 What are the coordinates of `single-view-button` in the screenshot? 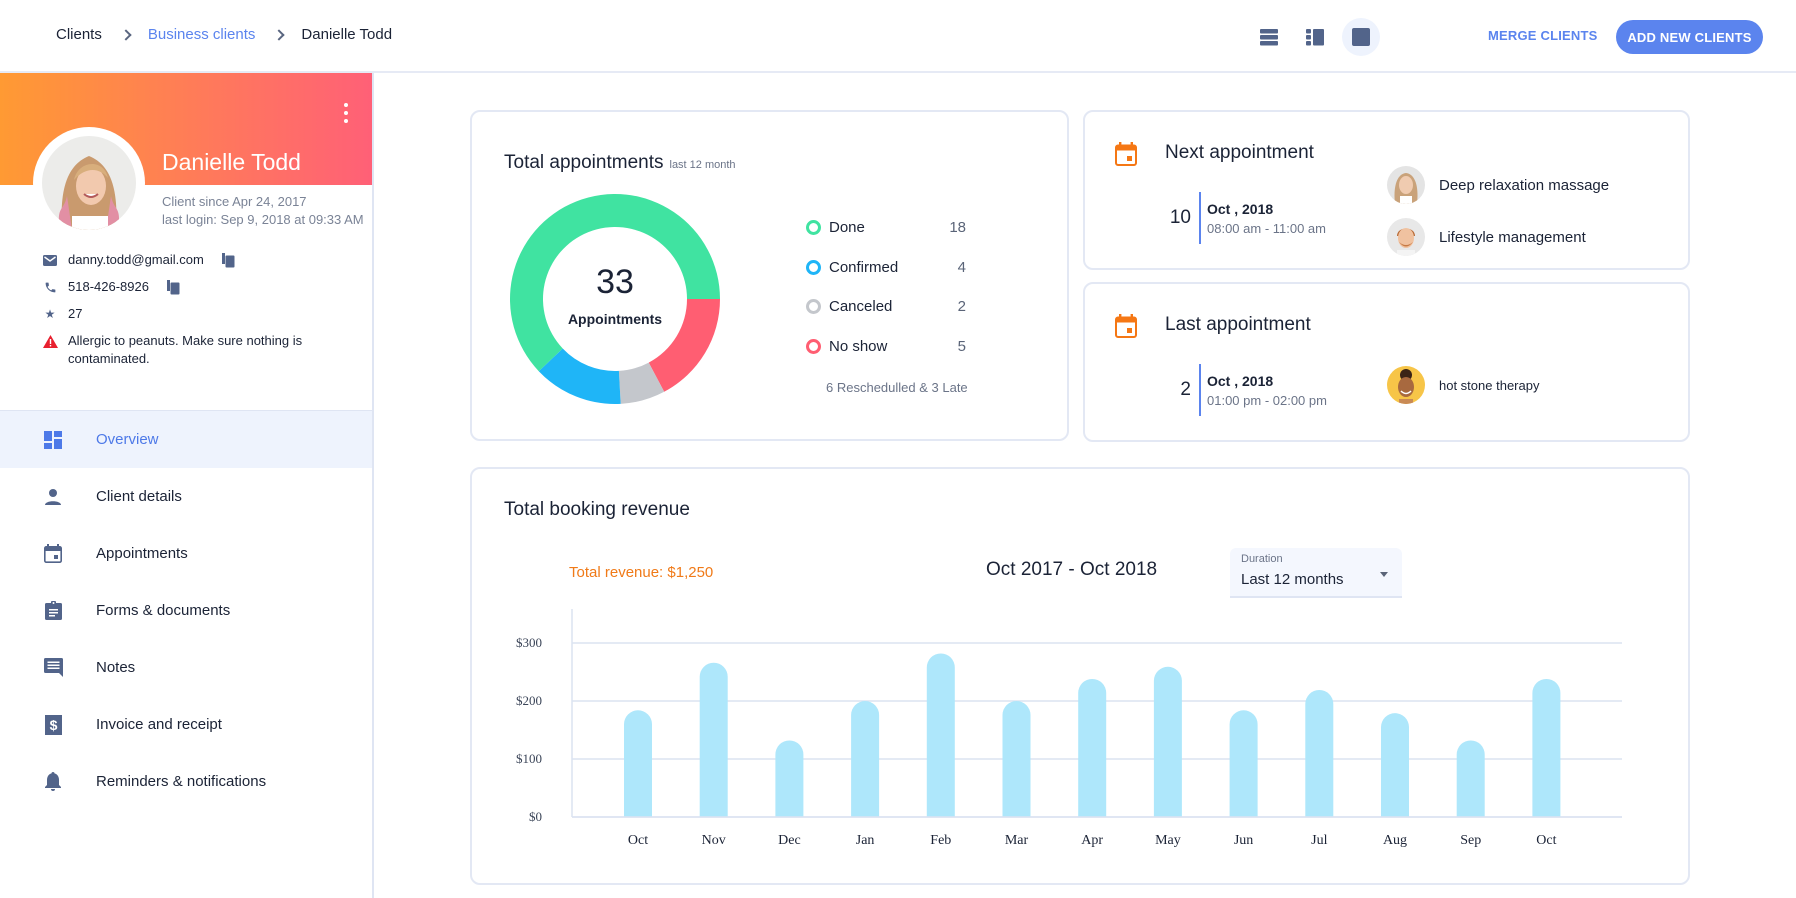 It's located at (1361, 37).